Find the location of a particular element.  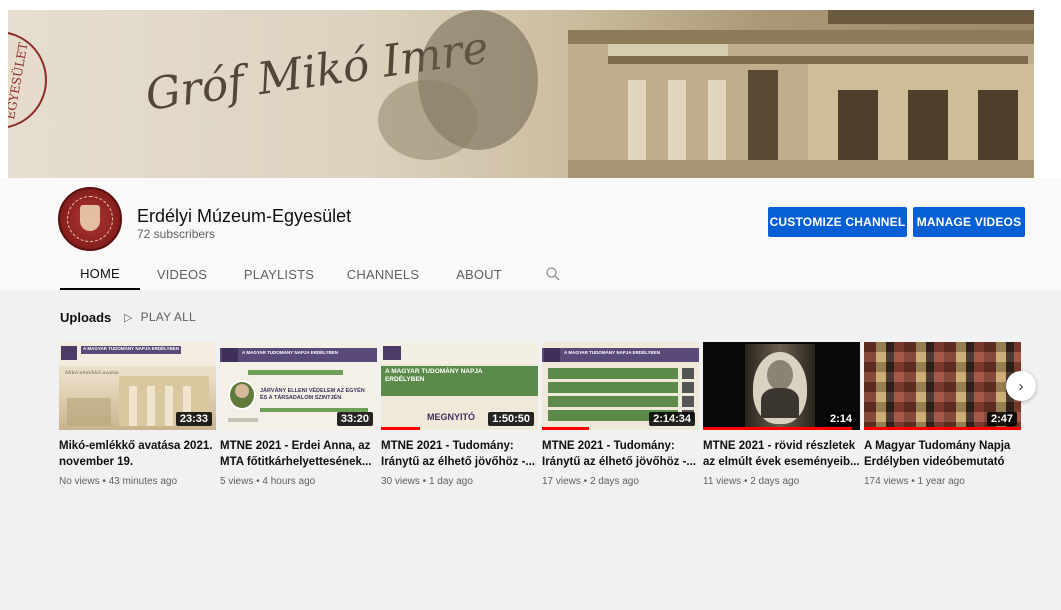

search-icon-glyph is located at coordinates (553, 274).